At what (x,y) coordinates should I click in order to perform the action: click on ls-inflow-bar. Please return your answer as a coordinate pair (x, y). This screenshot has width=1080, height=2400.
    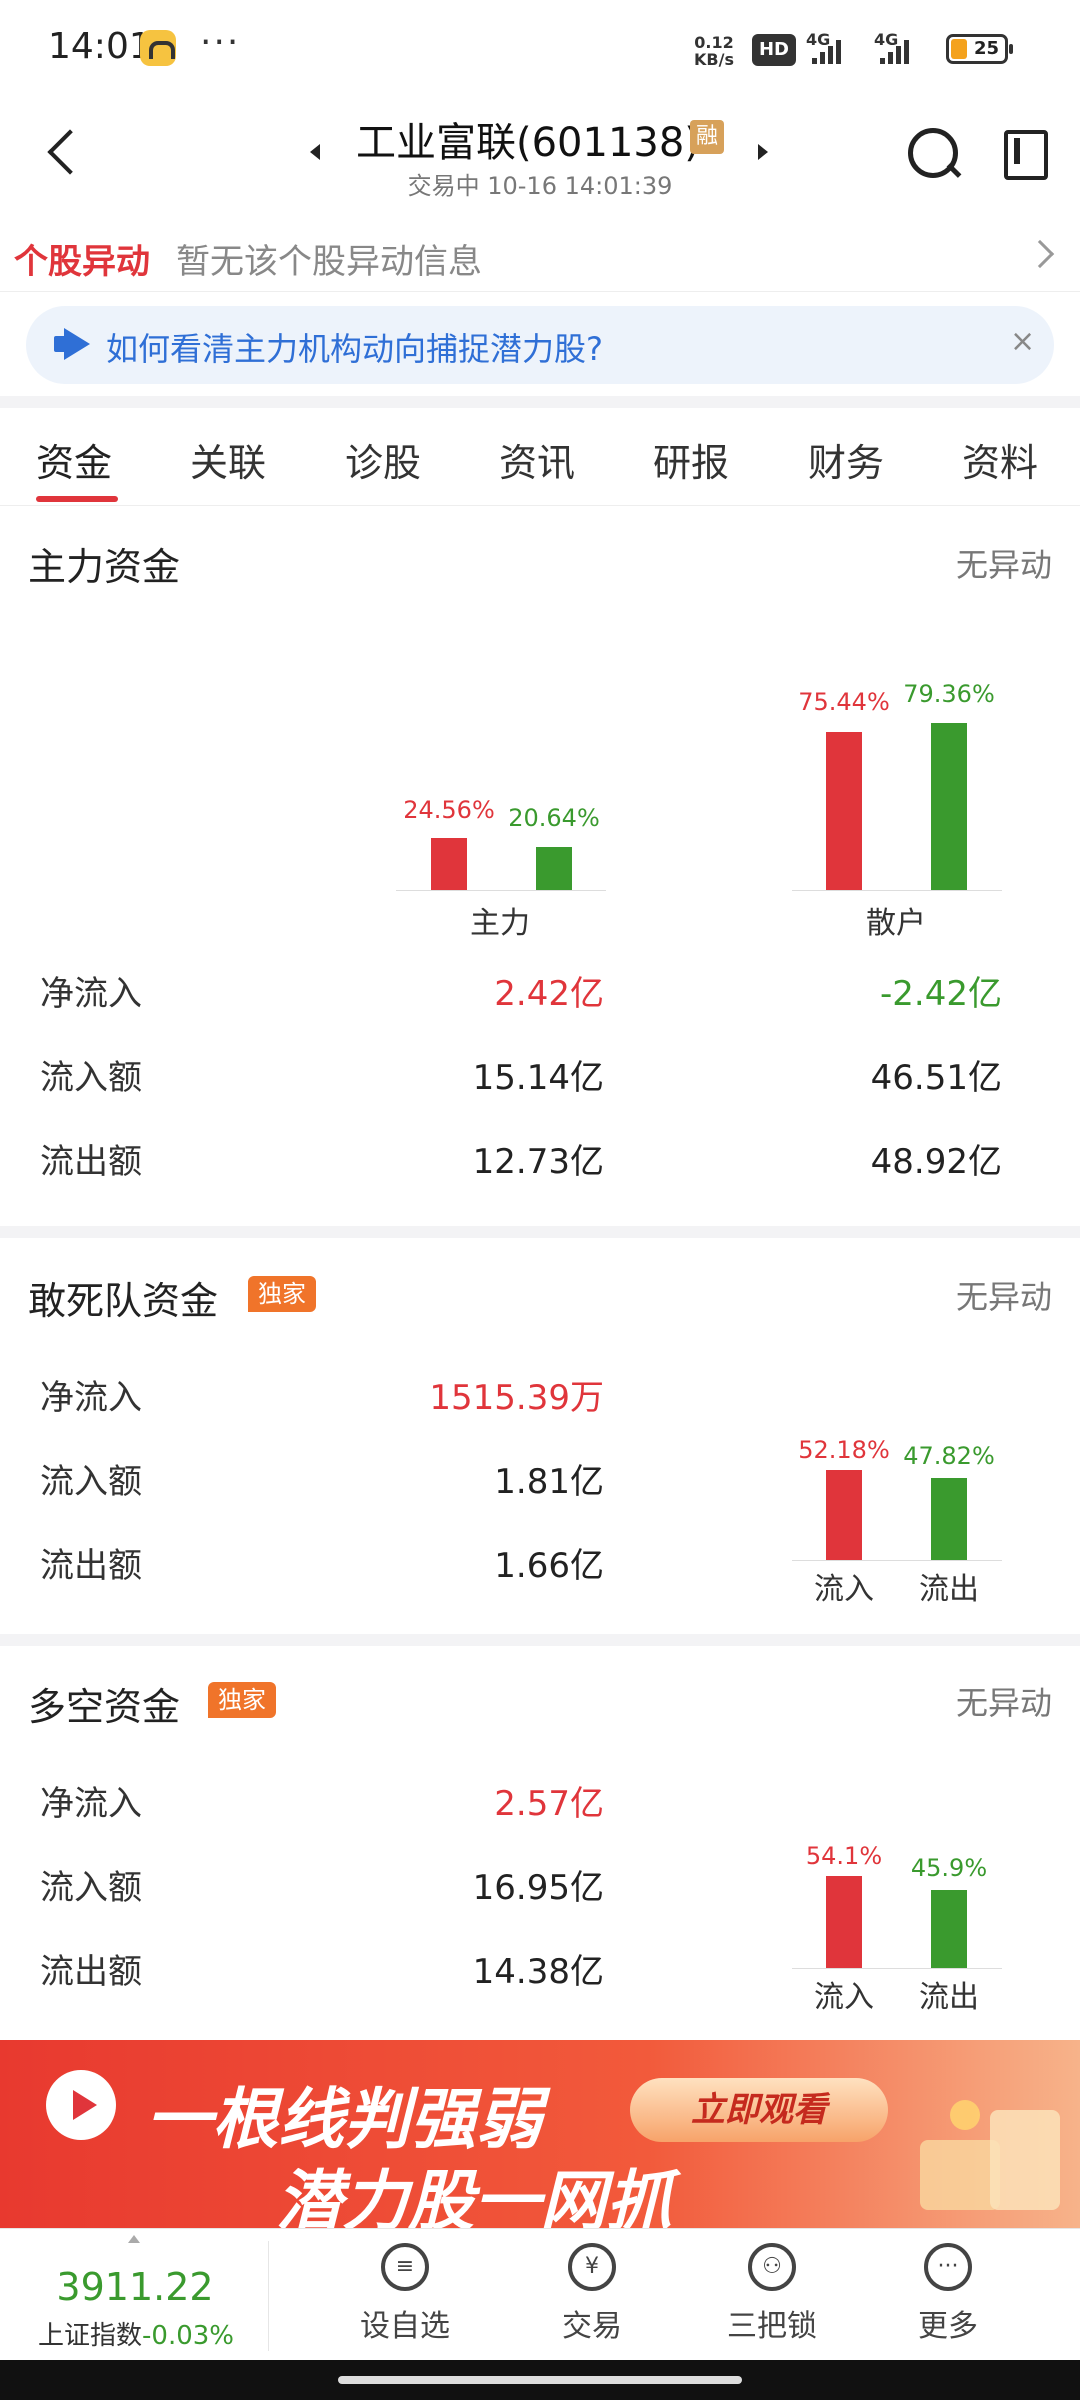
    Looking at the image, I should click on (844, 1922).